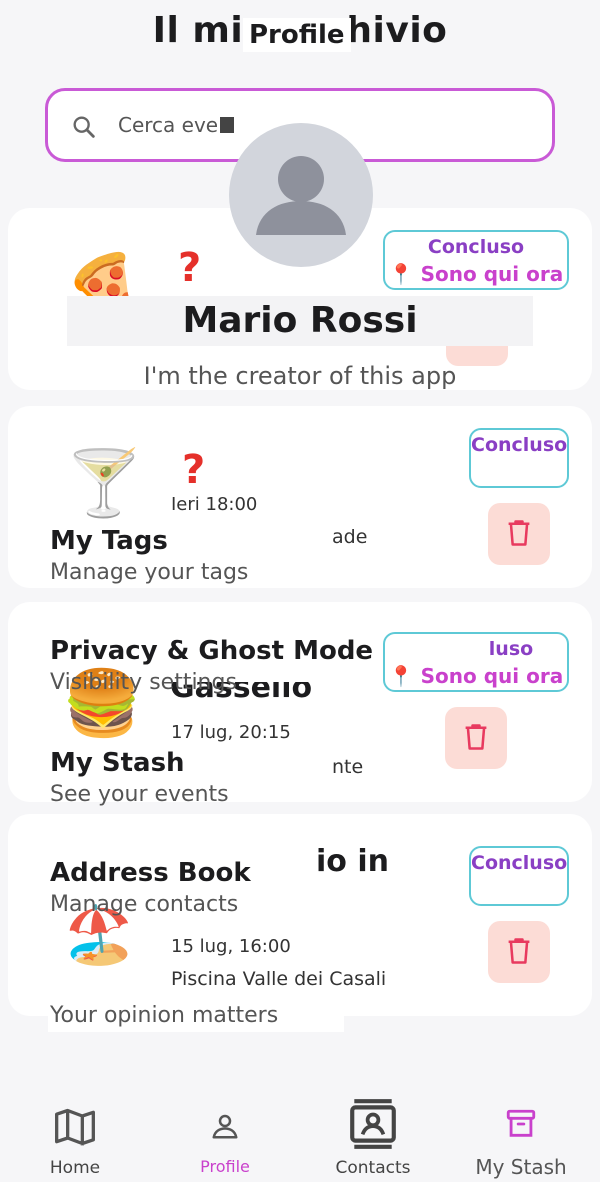 This screenshot has width=600, height=1182. What do you see at coordinates (521, 1167) in the screenshot?
I see `tab-label: My Stash` at bounding box center [521, 1167].